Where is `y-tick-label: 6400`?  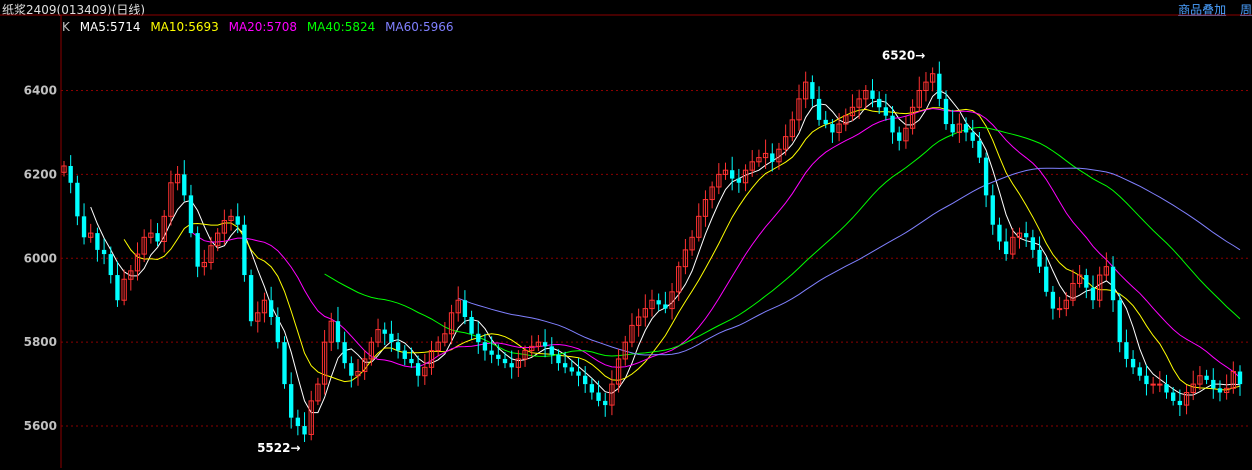 y-tick-label: 6400 is located at coordinates (40, 91).